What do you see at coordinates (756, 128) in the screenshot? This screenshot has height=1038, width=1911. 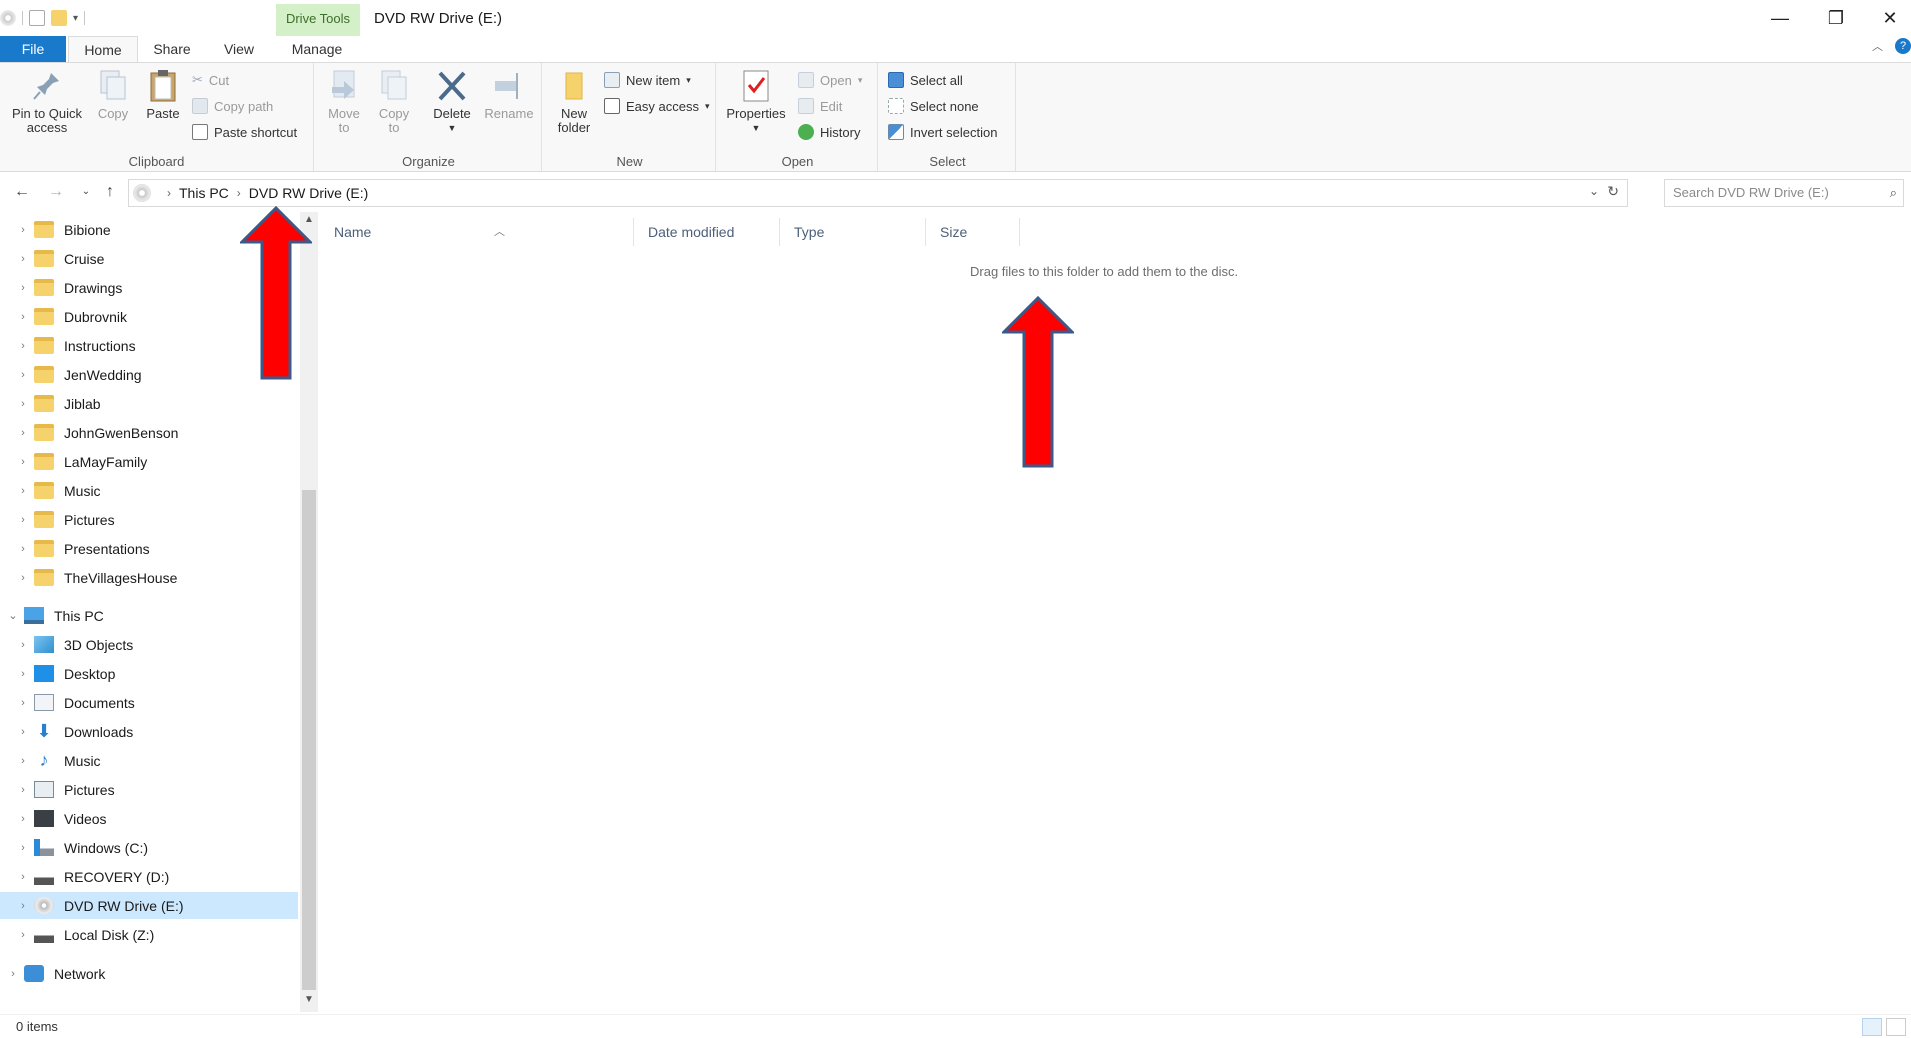 I see `properties-dropdown-icon: ▼` at bounding box center [756, 128].